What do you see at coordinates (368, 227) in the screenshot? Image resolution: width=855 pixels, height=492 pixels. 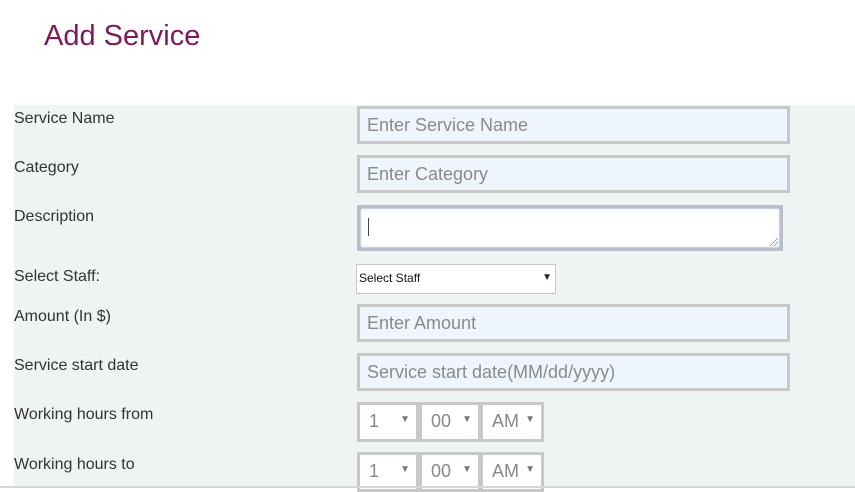 I see `text-caret` at bounding box center [368, 227].